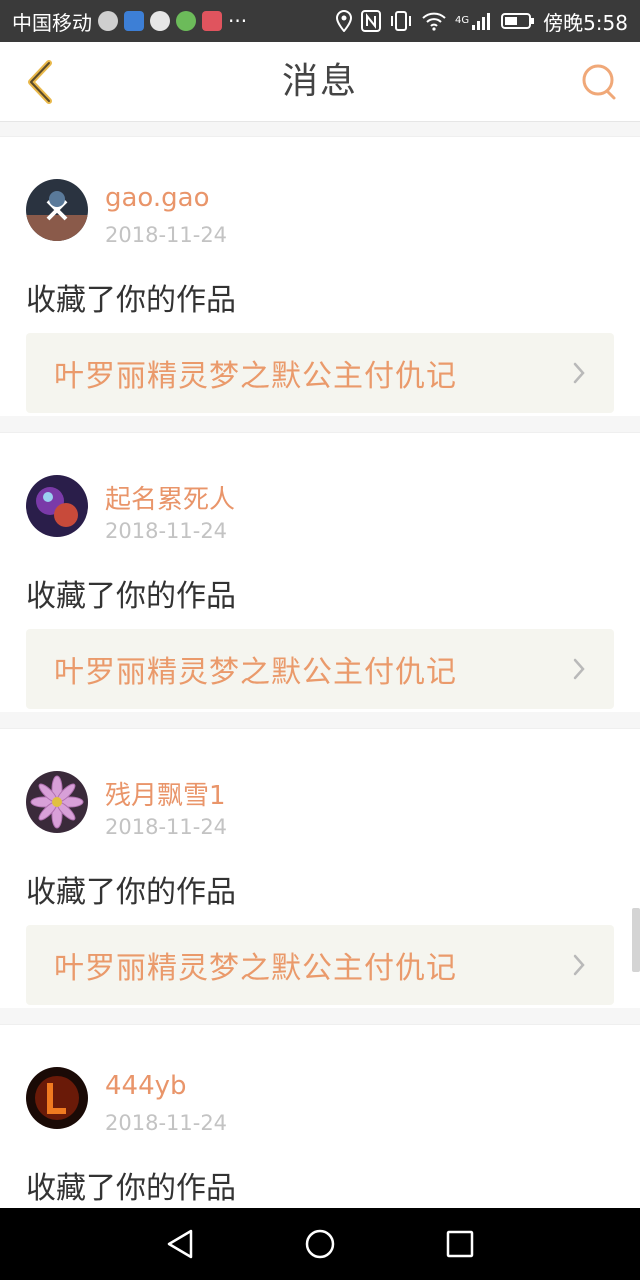 This screenshot has height=1280, width=640. Describe the element at coordinates (636, 940) in the screenshot. I see `scrollbar` at that location.